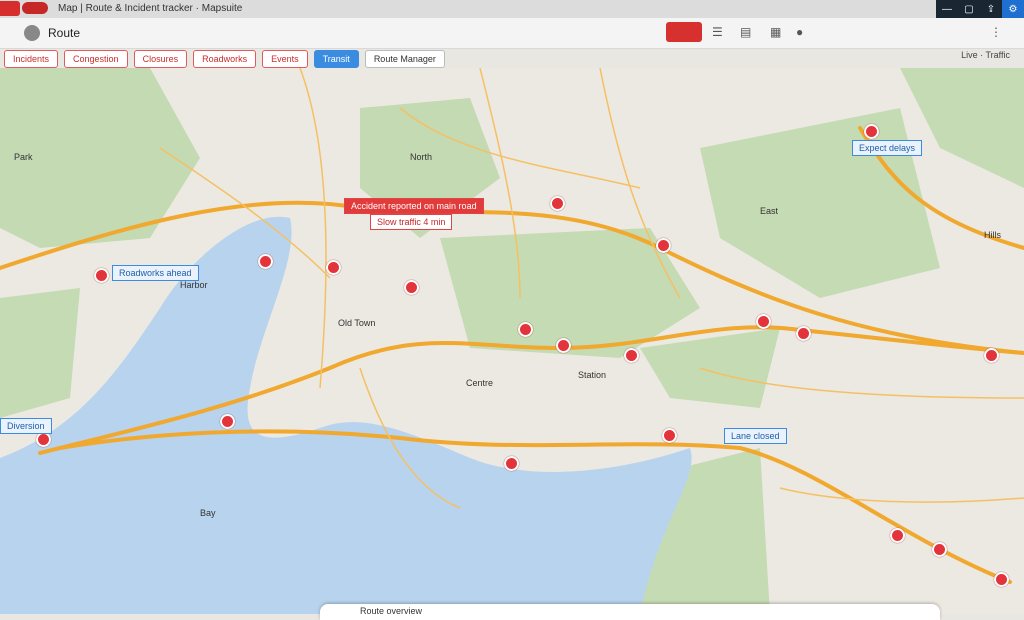 Image resolution: width=1024 pixels, height=620 pixels. Describe the element at coordinates (992, 235) in the screenshot. I see `map-label: Hills` at that location.